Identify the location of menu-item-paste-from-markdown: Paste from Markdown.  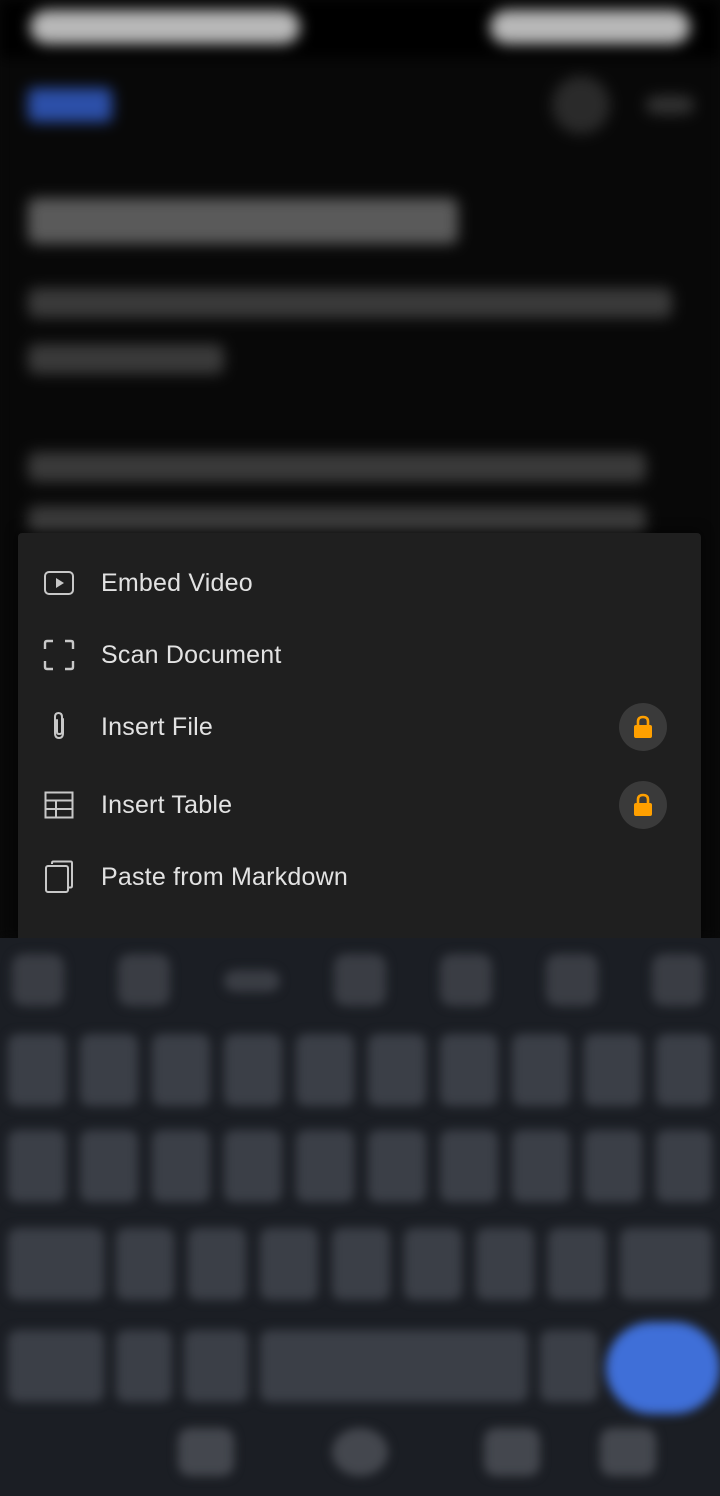
(359, 877).